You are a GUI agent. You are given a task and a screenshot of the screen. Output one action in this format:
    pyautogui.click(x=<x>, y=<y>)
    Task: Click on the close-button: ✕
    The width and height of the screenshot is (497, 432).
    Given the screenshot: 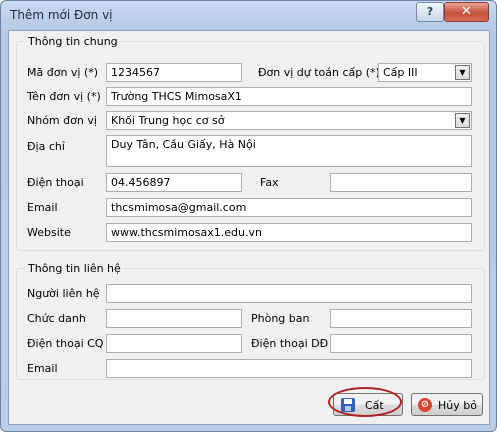 What is the action you would take?
    pyautogui.click(x=466, y=12)
    